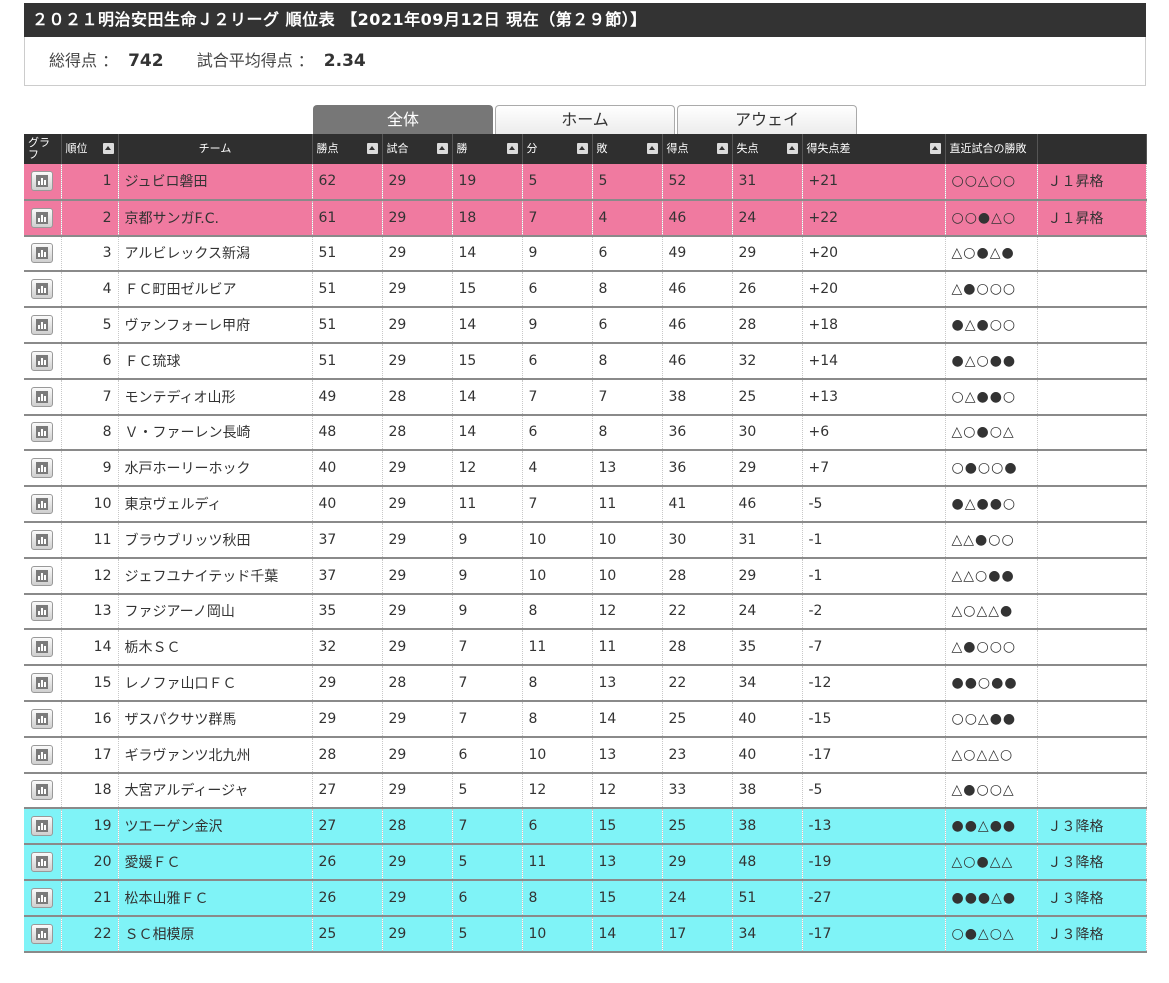 Image resolution: width=1169 pixels, height=983 pixels. What do you see at coordinates (557, 254) in the screenshot?
I see `drawn-cell: 9` at bounding box center [557, 254].